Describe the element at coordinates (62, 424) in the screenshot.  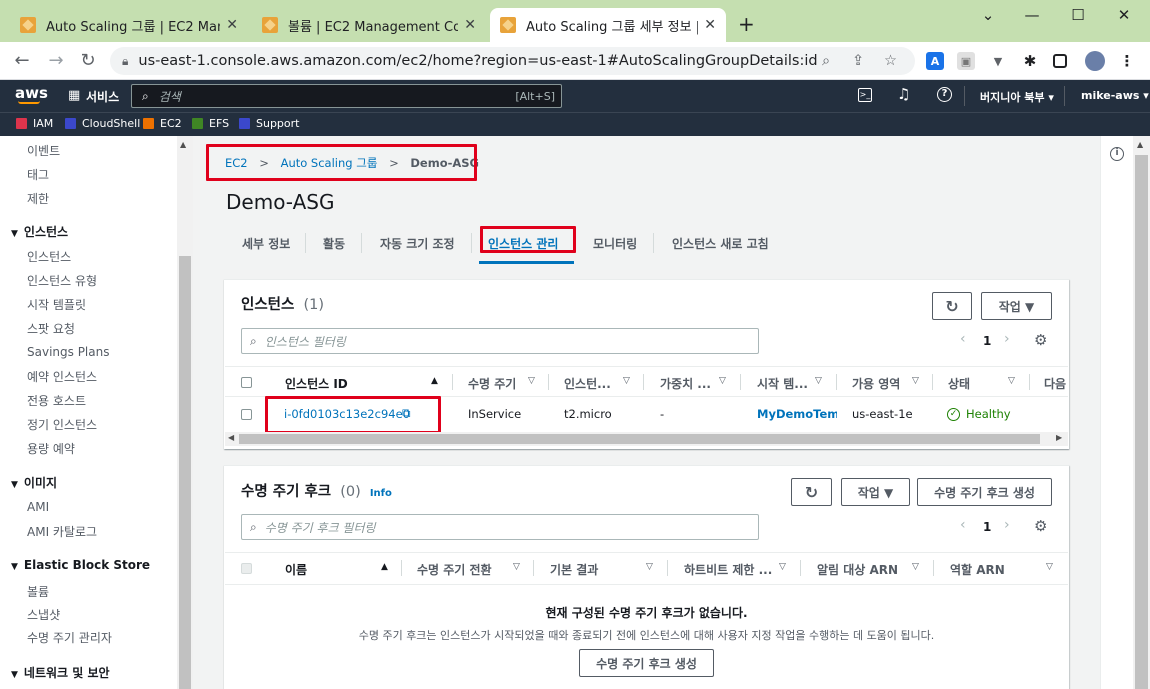
I see `sidebar-item-scheduled-instances: 정기 인스턴스` at that location.